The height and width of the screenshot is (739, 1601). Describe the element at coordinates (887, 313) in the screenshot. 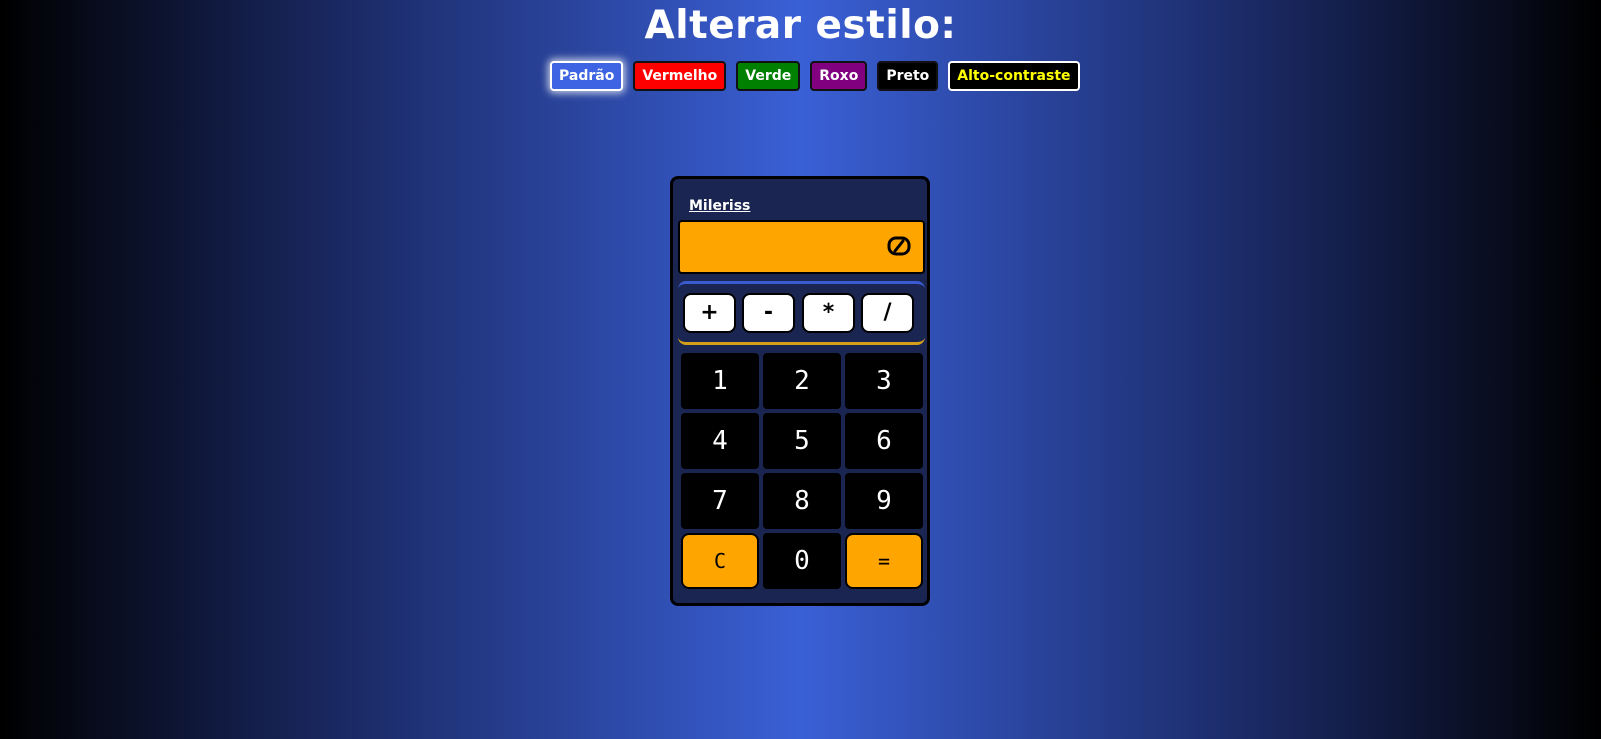

I see `operator-divide-button: /` at that location.